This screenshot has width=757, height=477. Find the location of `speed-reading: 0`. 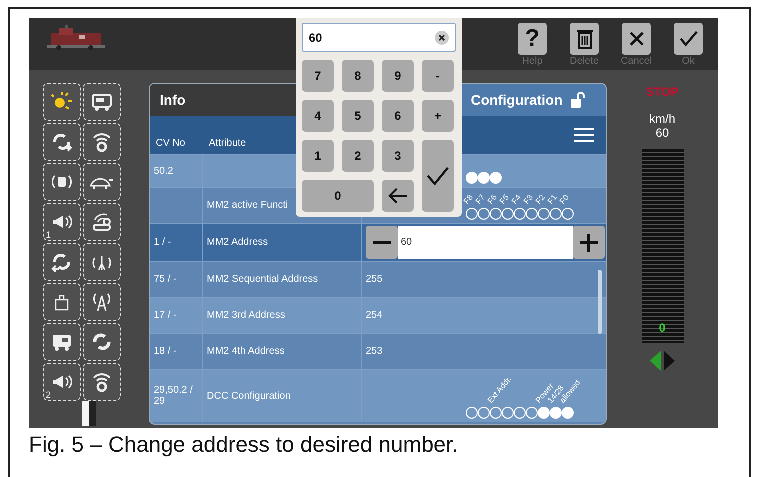

speed-reading: 0 is located at coordinates (662, 328).